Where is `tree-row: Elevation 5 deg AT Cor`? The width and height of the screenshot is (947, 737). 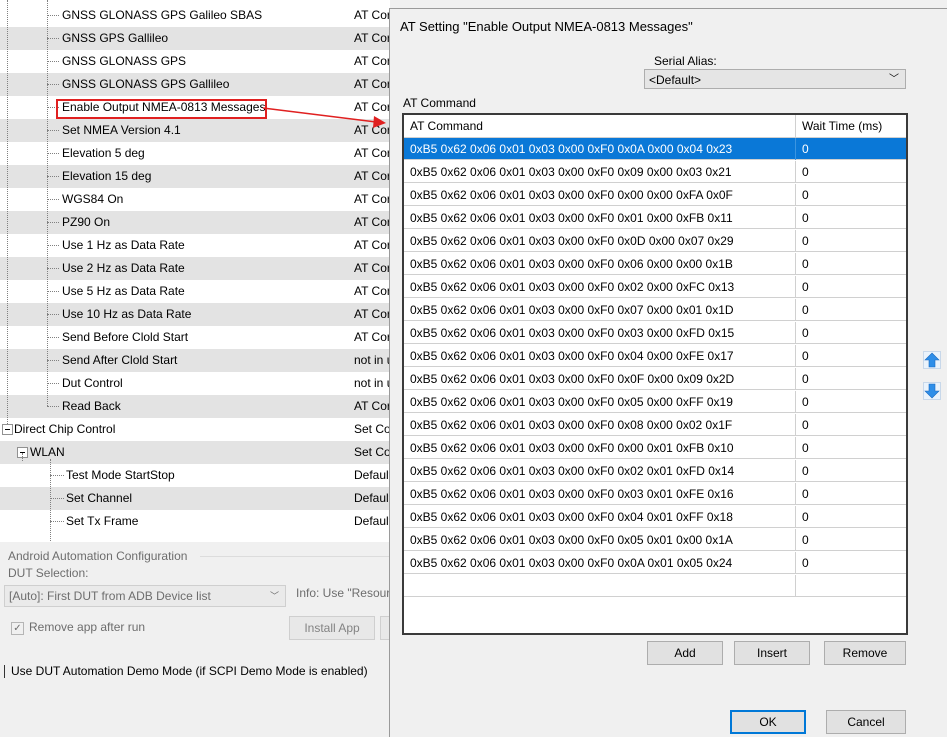
tree-row: Elevation 5 deg AT Cor is located at coordinates (195, 153).